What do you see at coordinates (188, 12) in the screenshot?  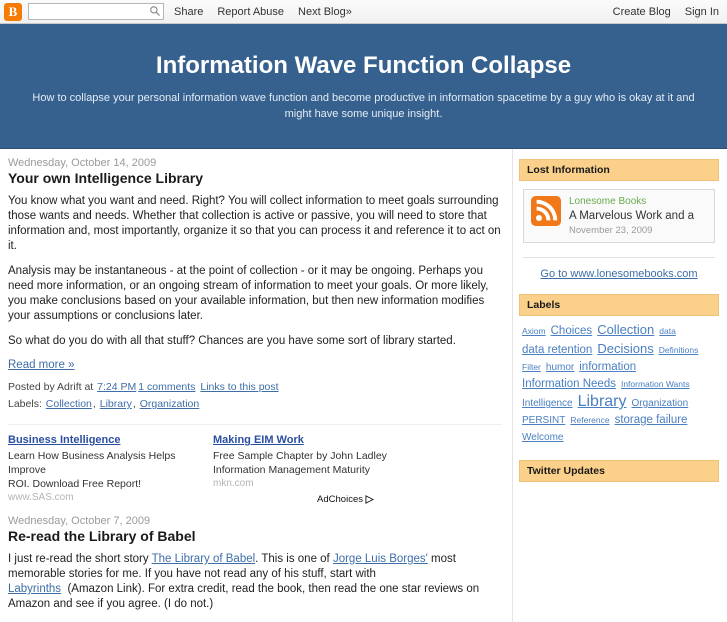 I see `nav-link-share: Share` at bounding box center [188, 12].